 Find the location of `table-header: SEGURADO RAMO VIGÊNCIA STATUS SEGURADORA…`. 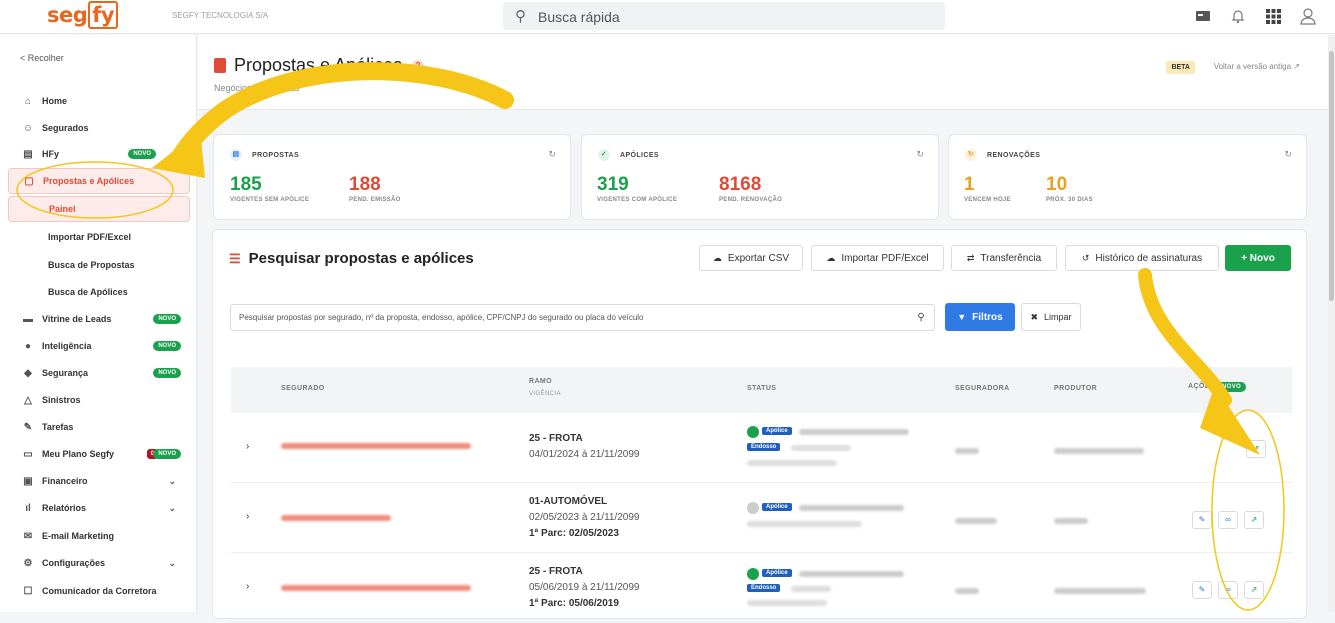

table-header: SEGURADO RAMO VIGÊNCIA STATUS SEGURADORA… is located at coordinates (761, 390).